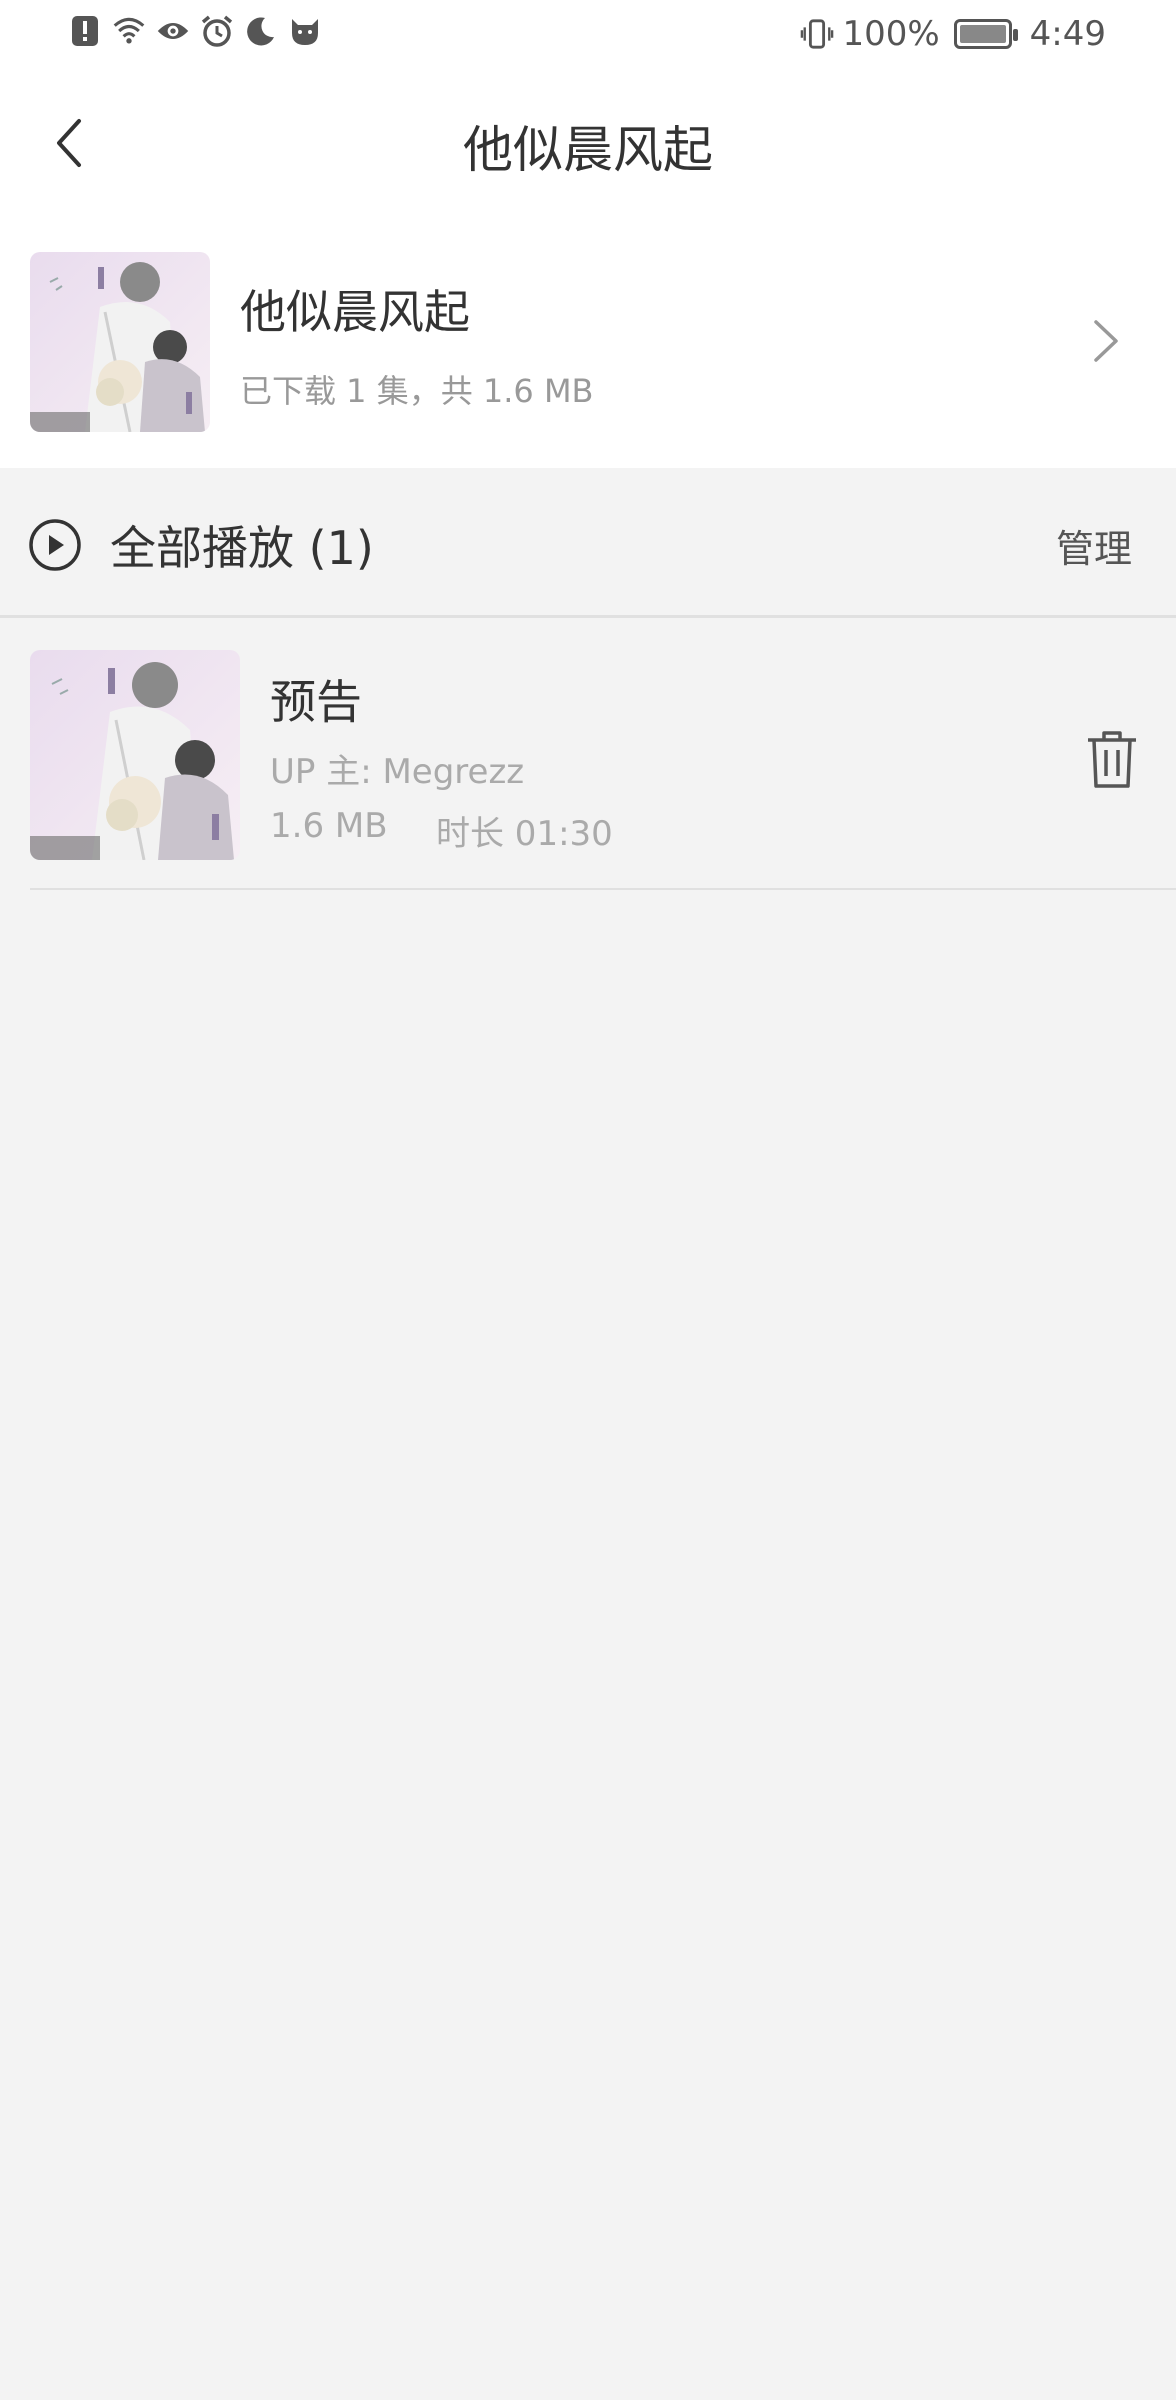 This screenshot has width=1176, height=2400. I want to click on album-download-info: 已下载 1 集，共 1.6 MB, so click(417, 391).